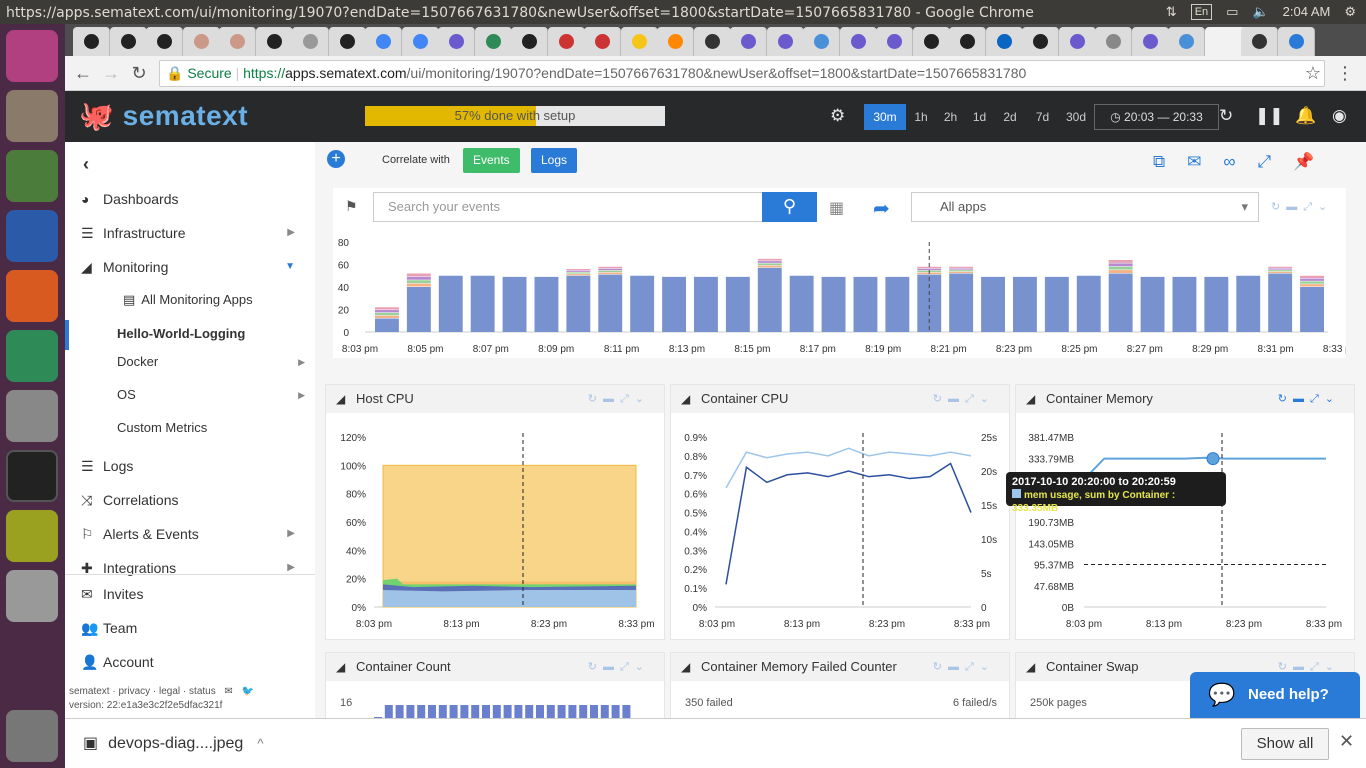 Image resolution: width=1366 pixels, height=768 pixels. I want to click on envelope-icon: ✉, so click(229, 691).